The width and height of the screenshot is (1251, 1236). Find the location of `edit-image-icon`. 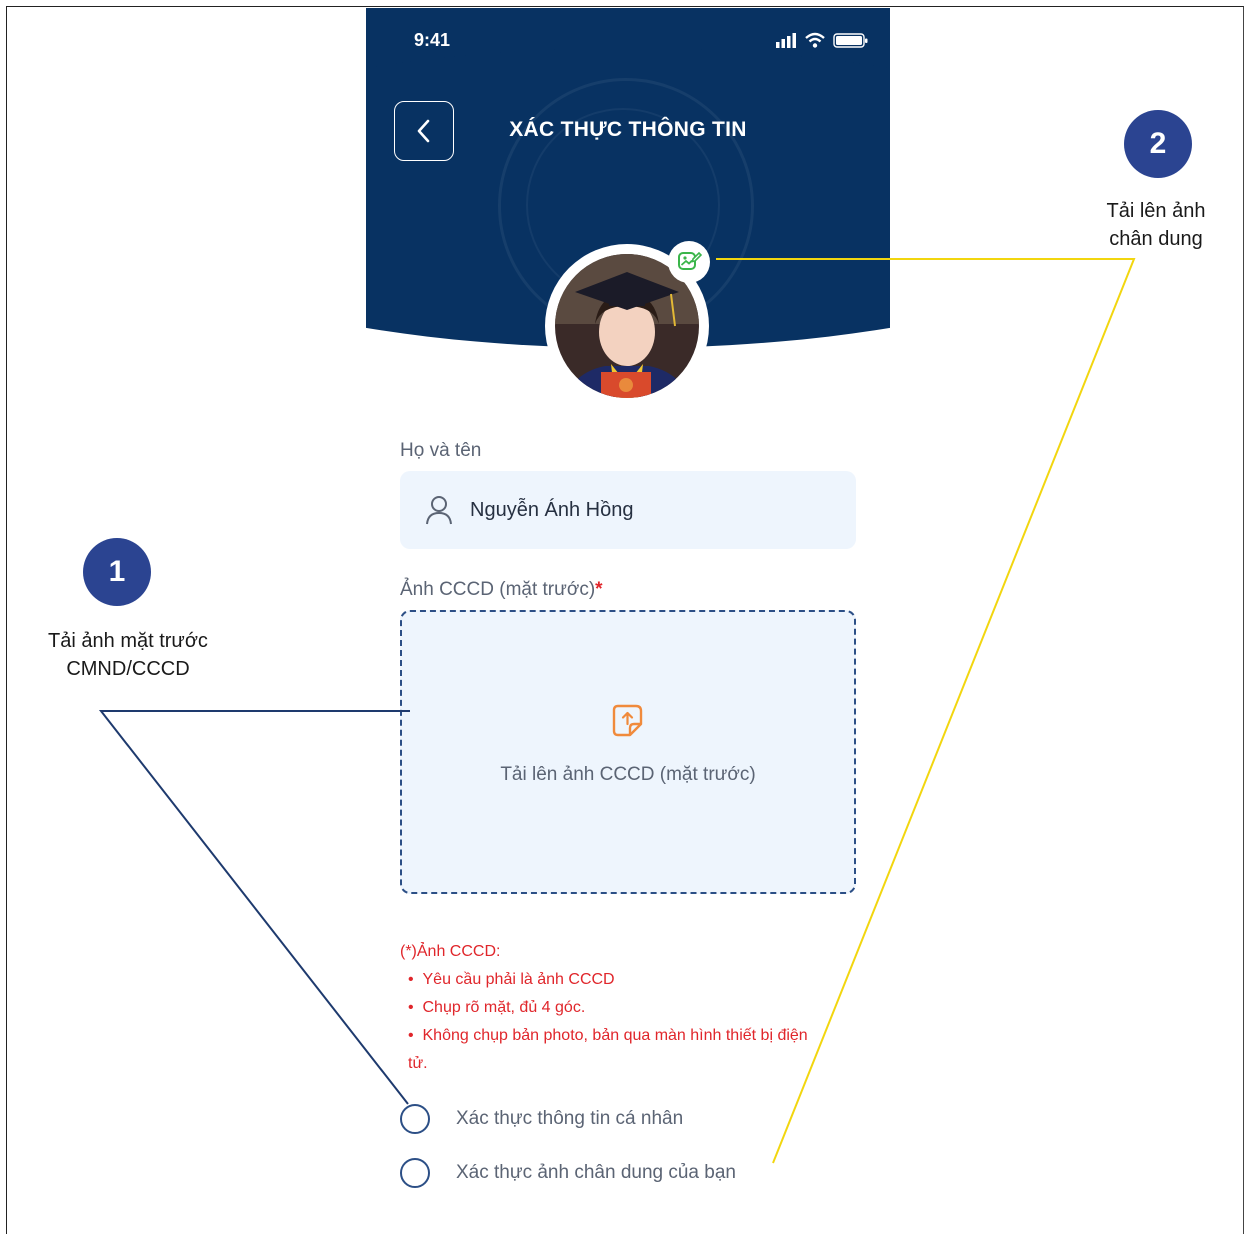

edit-image-icon is located at coordinates (690, 260).